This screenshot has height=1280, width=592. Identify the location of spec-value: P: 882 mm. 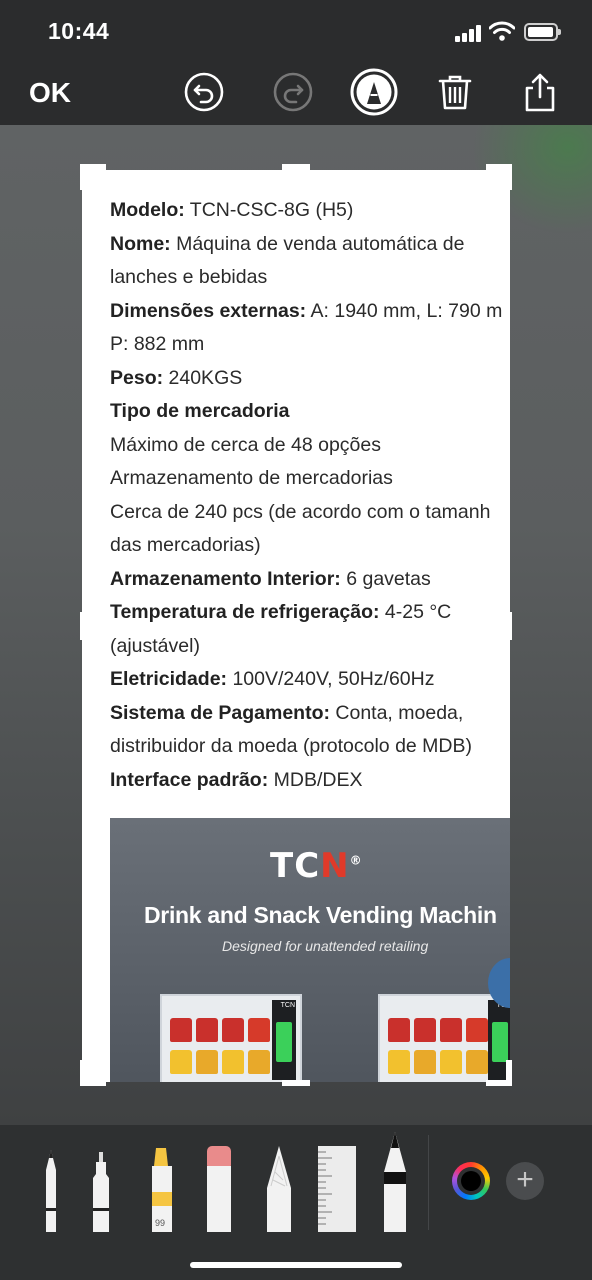
(157, 344).